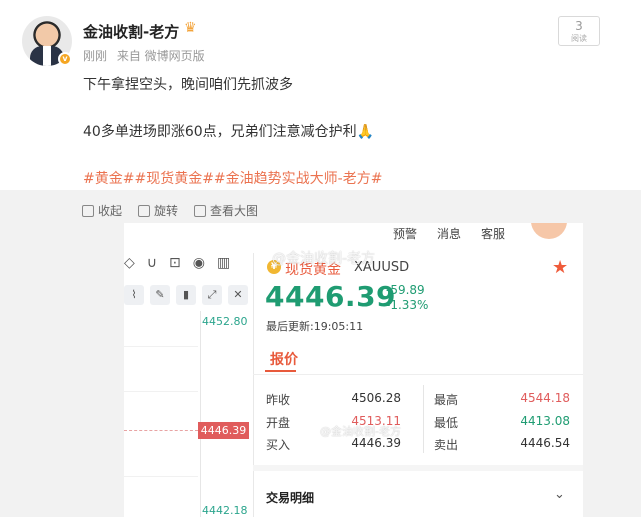  I want to click on quote-value: 4446.54, so click(545, 443).